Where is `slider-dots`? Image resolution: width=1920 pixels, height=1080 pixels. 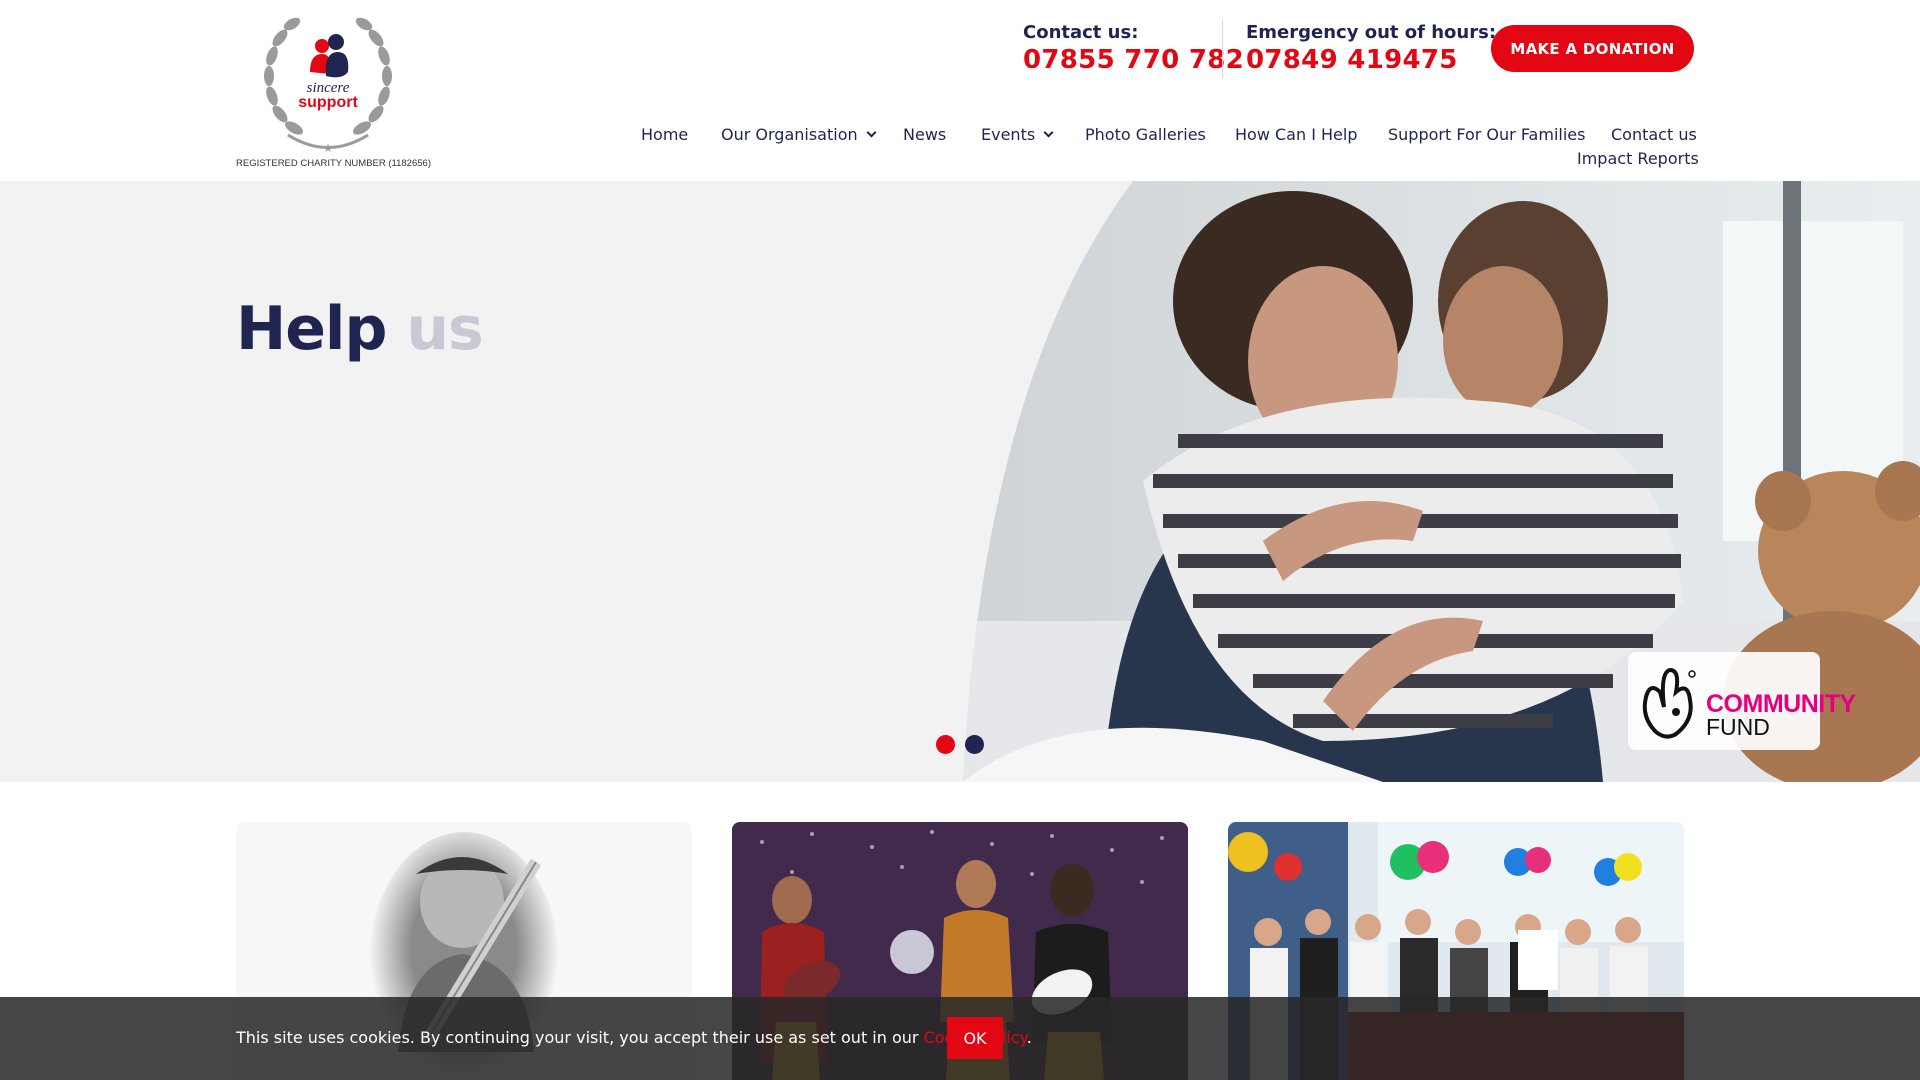 slider-dots is located at coordinates (960, 744).